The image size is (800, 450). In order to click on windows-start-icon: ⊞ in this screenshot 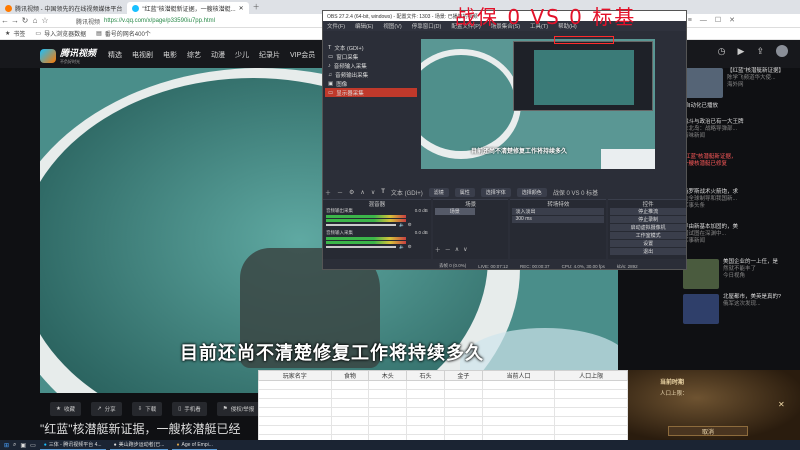, I will do `click(4, 445)`.